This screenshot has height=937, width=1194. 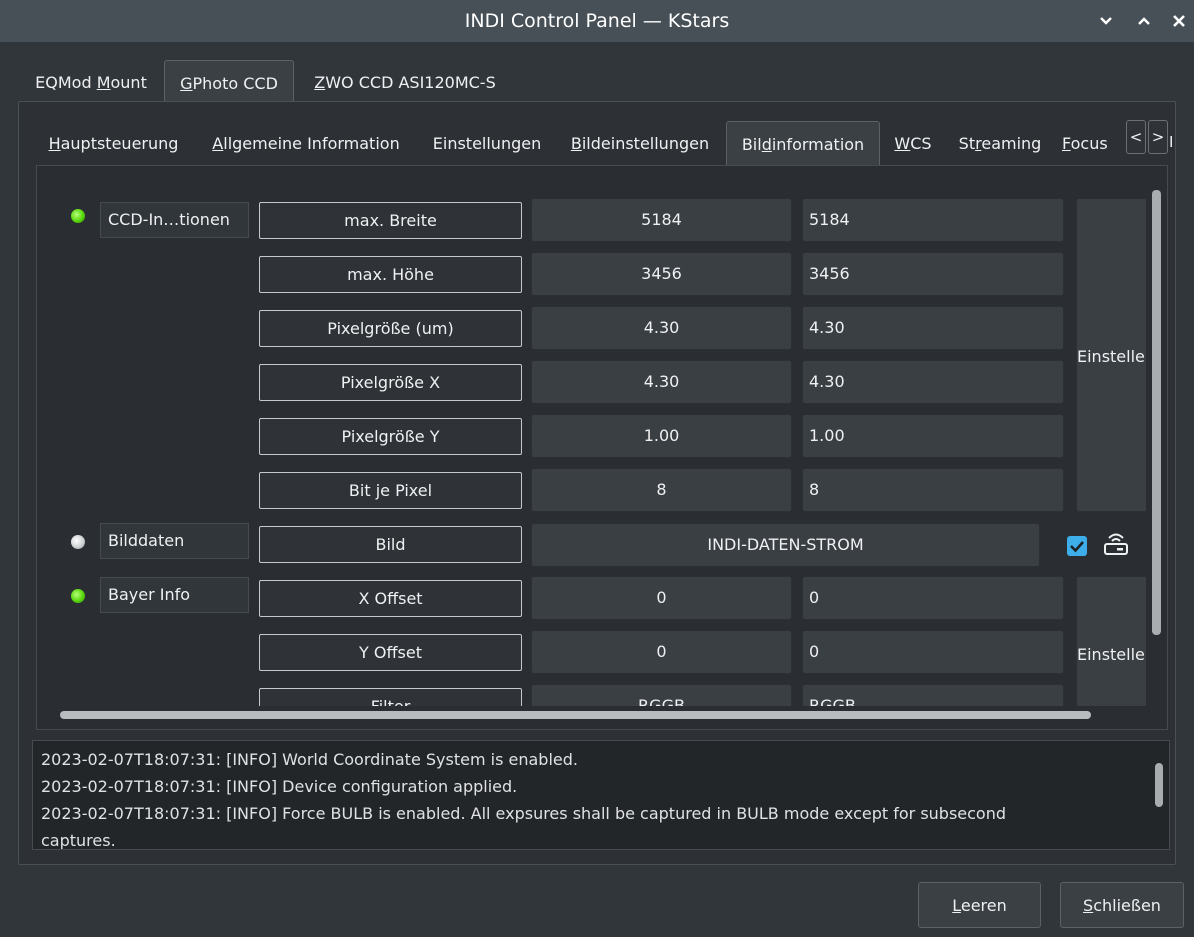 I want to click on maximize-button, so click(x=1144, y=21).